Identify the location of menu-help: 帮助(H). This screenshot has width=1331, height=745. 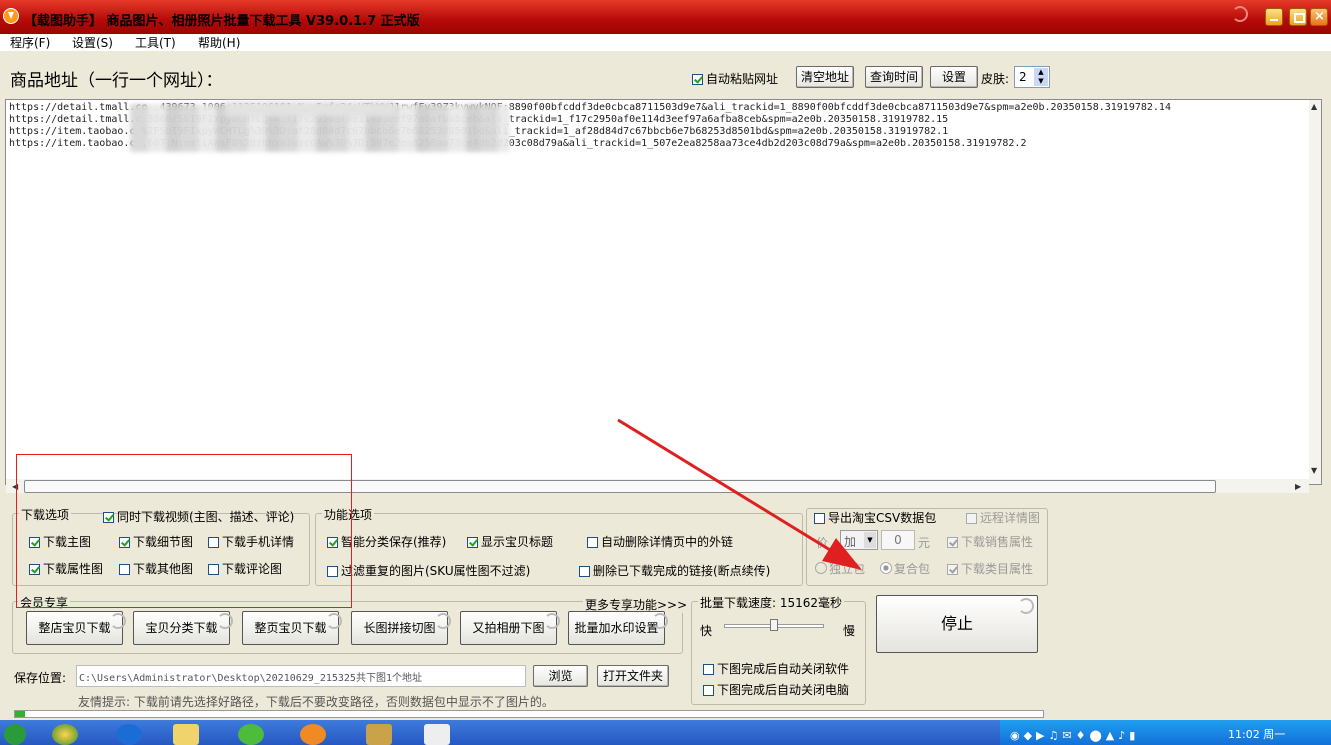
(219, 42).